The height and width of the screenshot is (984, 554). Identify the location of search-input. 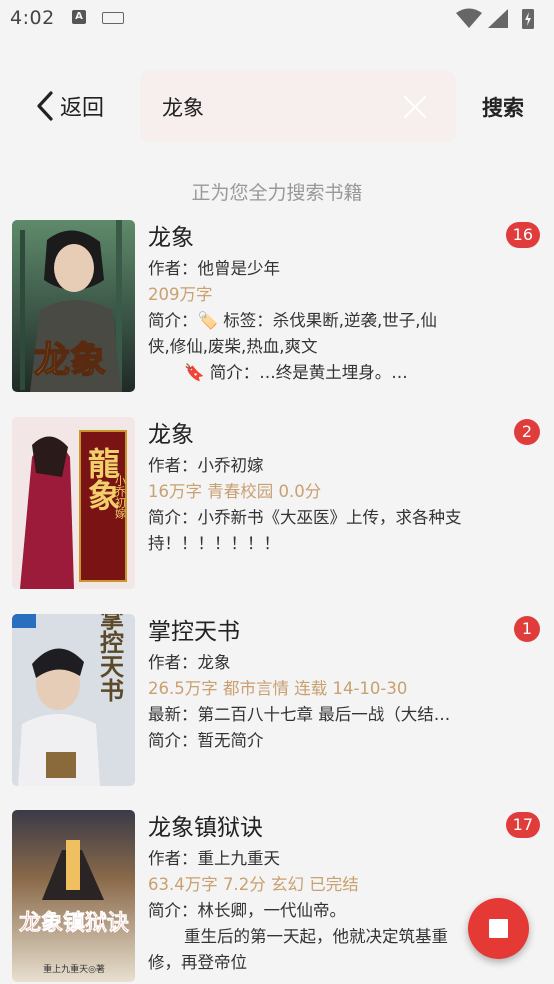
(272, 107).